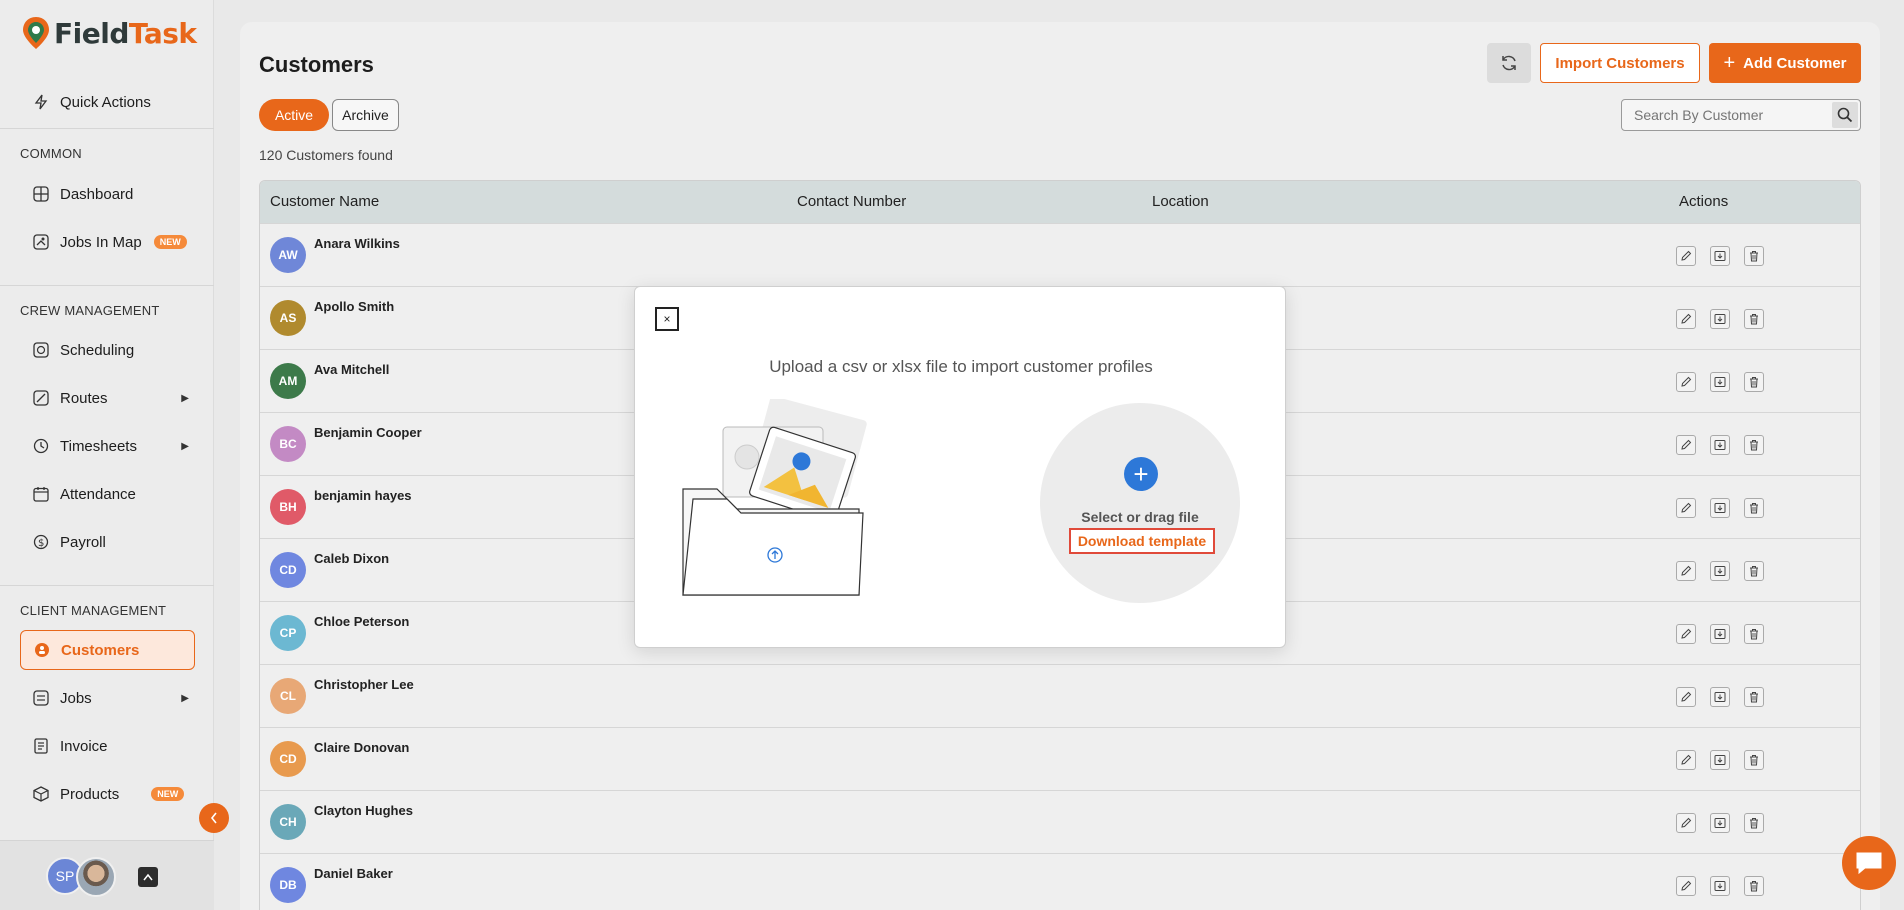  Describe the element at coordinates (148, 877) in the screenshot. I see `chevron-up-icon` at that location.